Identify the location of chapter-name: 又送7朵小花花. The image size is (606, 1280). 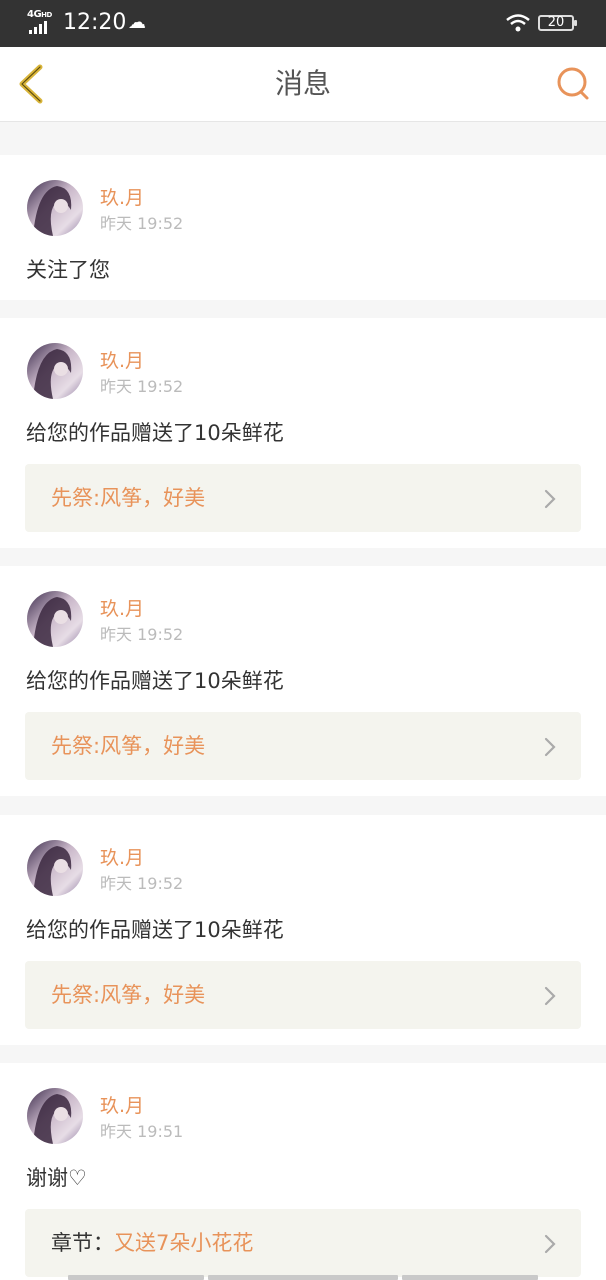
(184, 1243).